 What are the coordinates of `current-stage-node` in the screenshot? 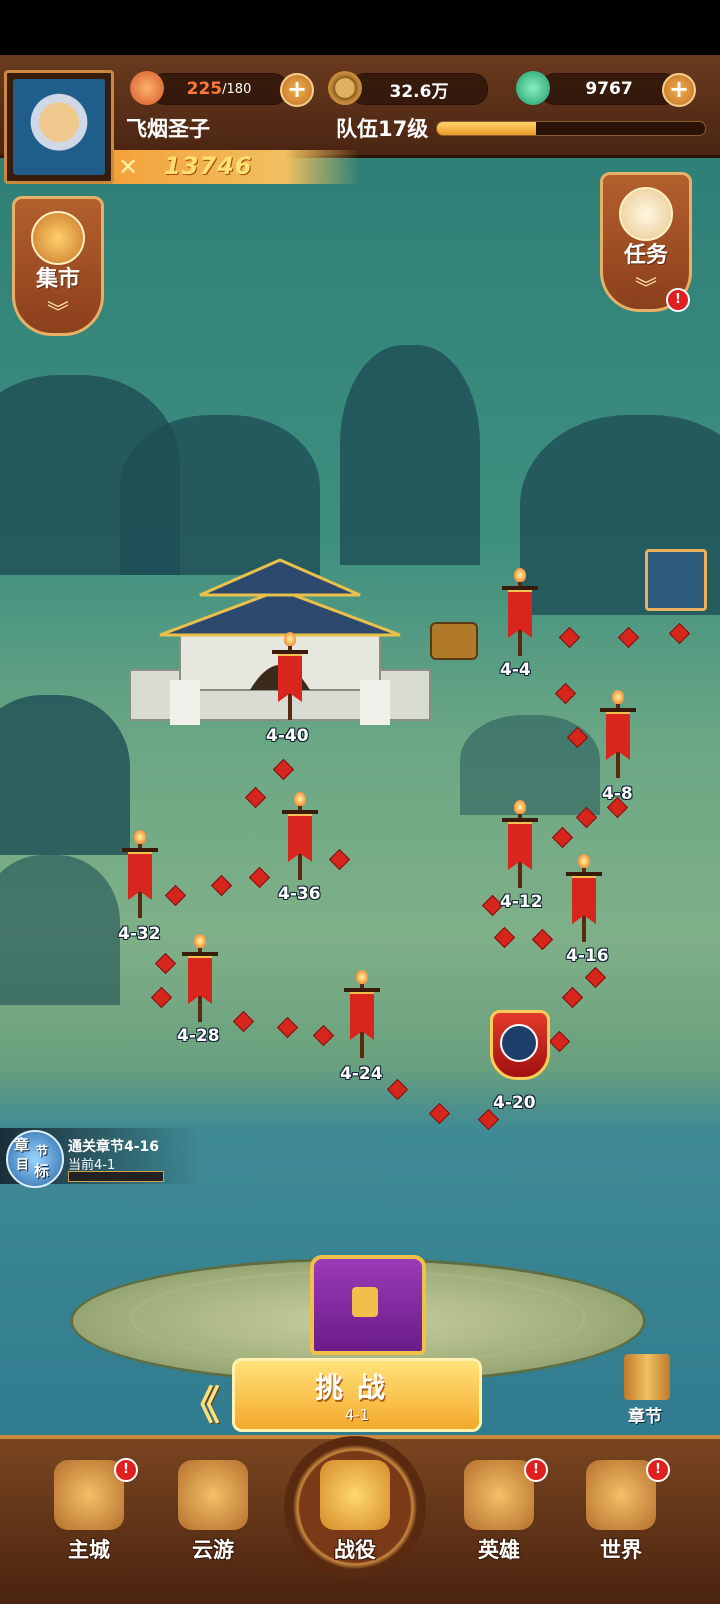 It's located at (520, 1046).